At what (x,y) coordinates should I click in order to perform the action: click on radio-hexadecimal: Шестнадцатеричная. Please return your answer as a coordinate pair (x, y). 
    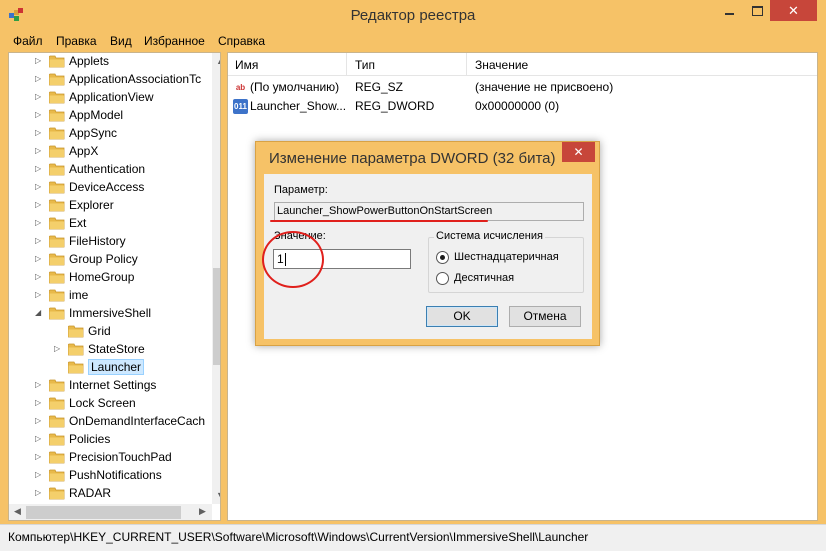
    Looking at the image, I should click on (497, 258).